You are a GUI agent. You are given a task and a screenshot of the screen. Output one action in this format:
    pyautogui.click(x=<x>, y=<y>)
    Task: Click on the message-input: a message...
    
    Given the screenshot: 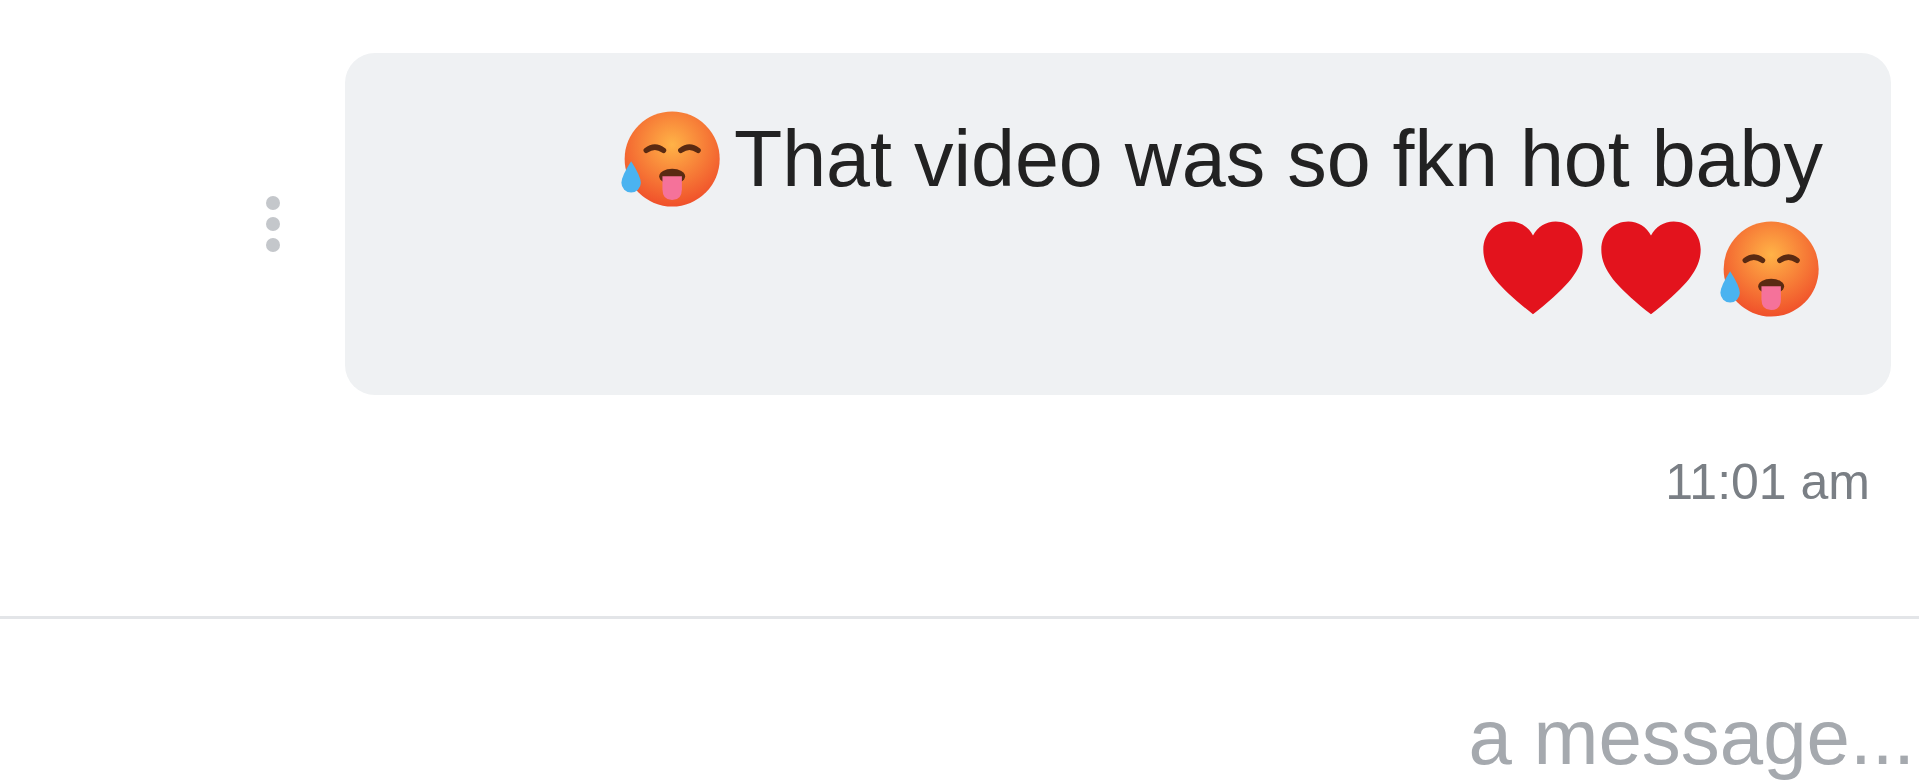 What is the action you would take?
    pyautogui.click(x=1605, y=730)
    